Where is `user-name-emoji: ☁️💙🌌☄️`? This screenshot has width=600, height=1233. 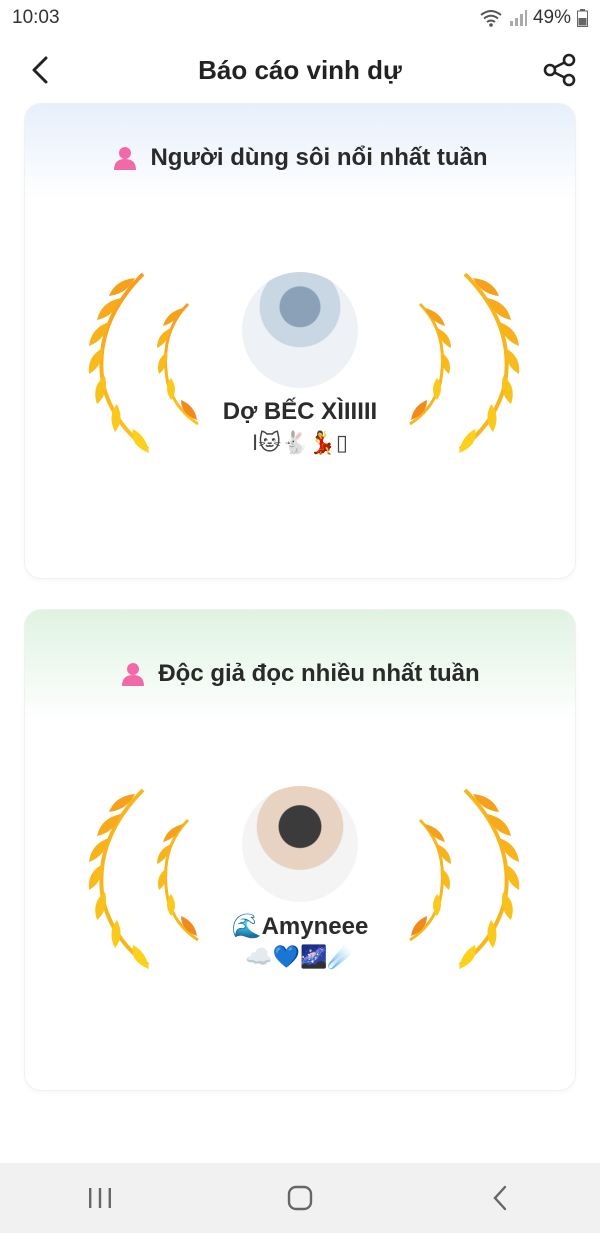 user-name-emoji: ☁️💙🌌☄️ is located at coordinates (300, 956).